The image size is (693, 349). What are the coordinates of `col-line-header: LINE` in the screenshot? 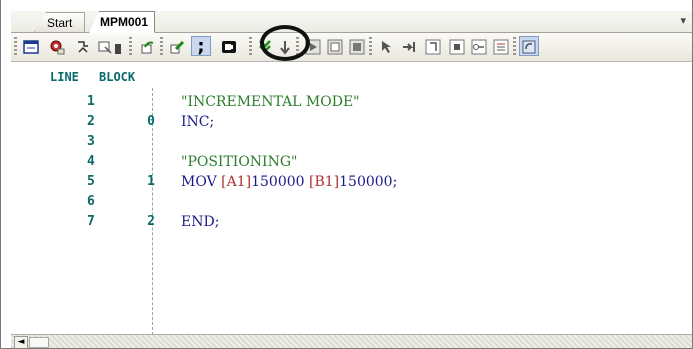 It's located at (64, 77).